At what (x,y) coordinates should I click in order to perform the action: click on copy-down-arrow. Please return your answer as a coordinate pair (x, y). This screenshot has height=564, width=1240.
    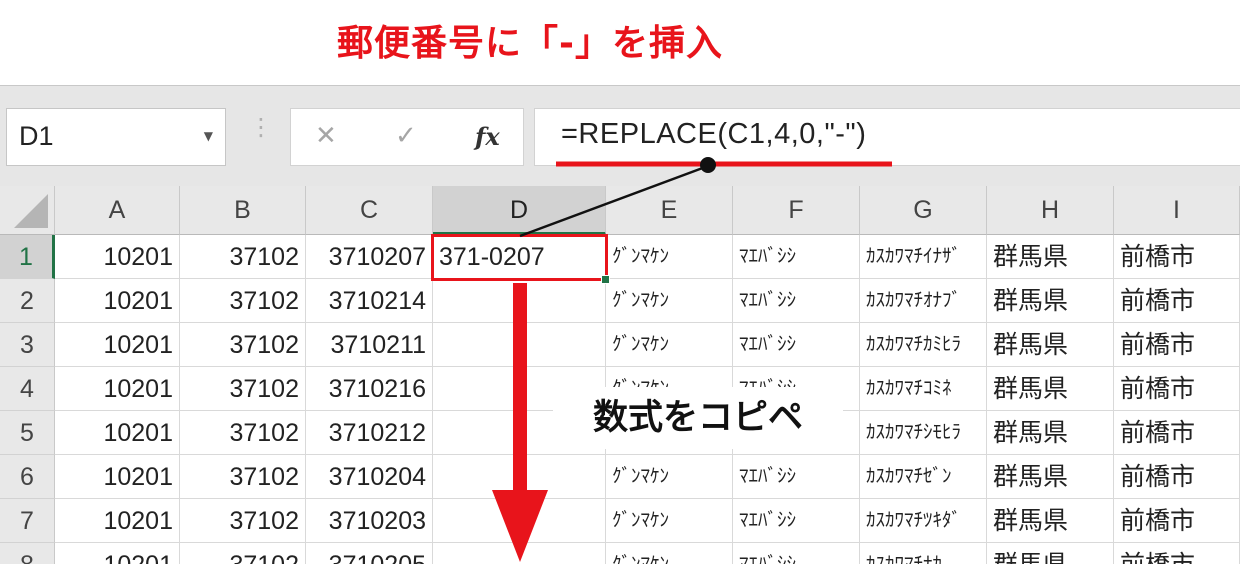
    Looking at the image, I should click on (520, 422).